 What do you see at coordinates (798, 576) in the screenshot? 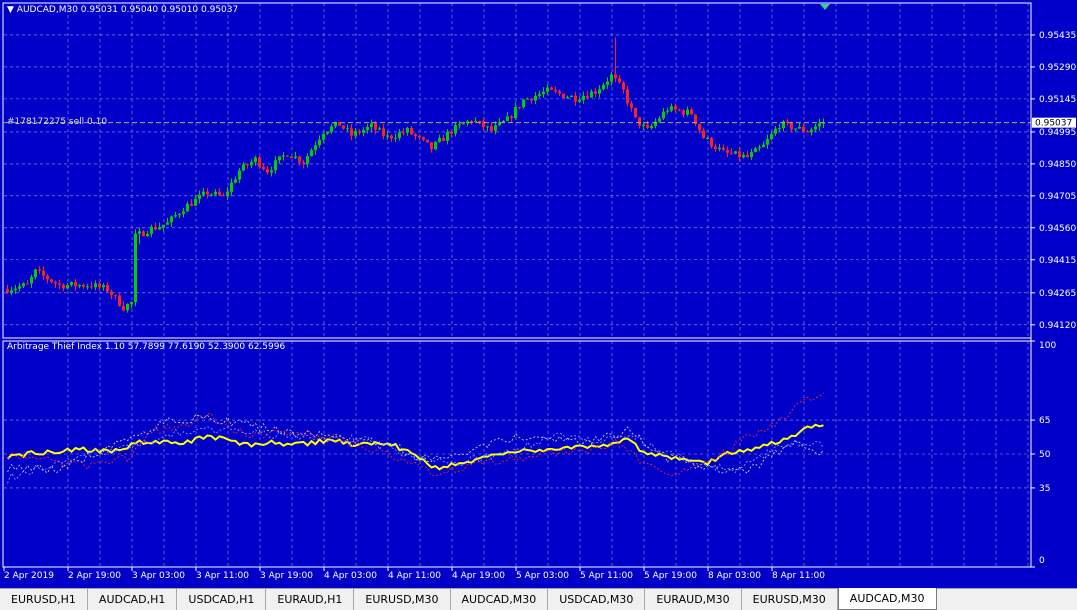
I see `x-tick-label: 8 Apr 11:00` at bounding box center [798, 576].